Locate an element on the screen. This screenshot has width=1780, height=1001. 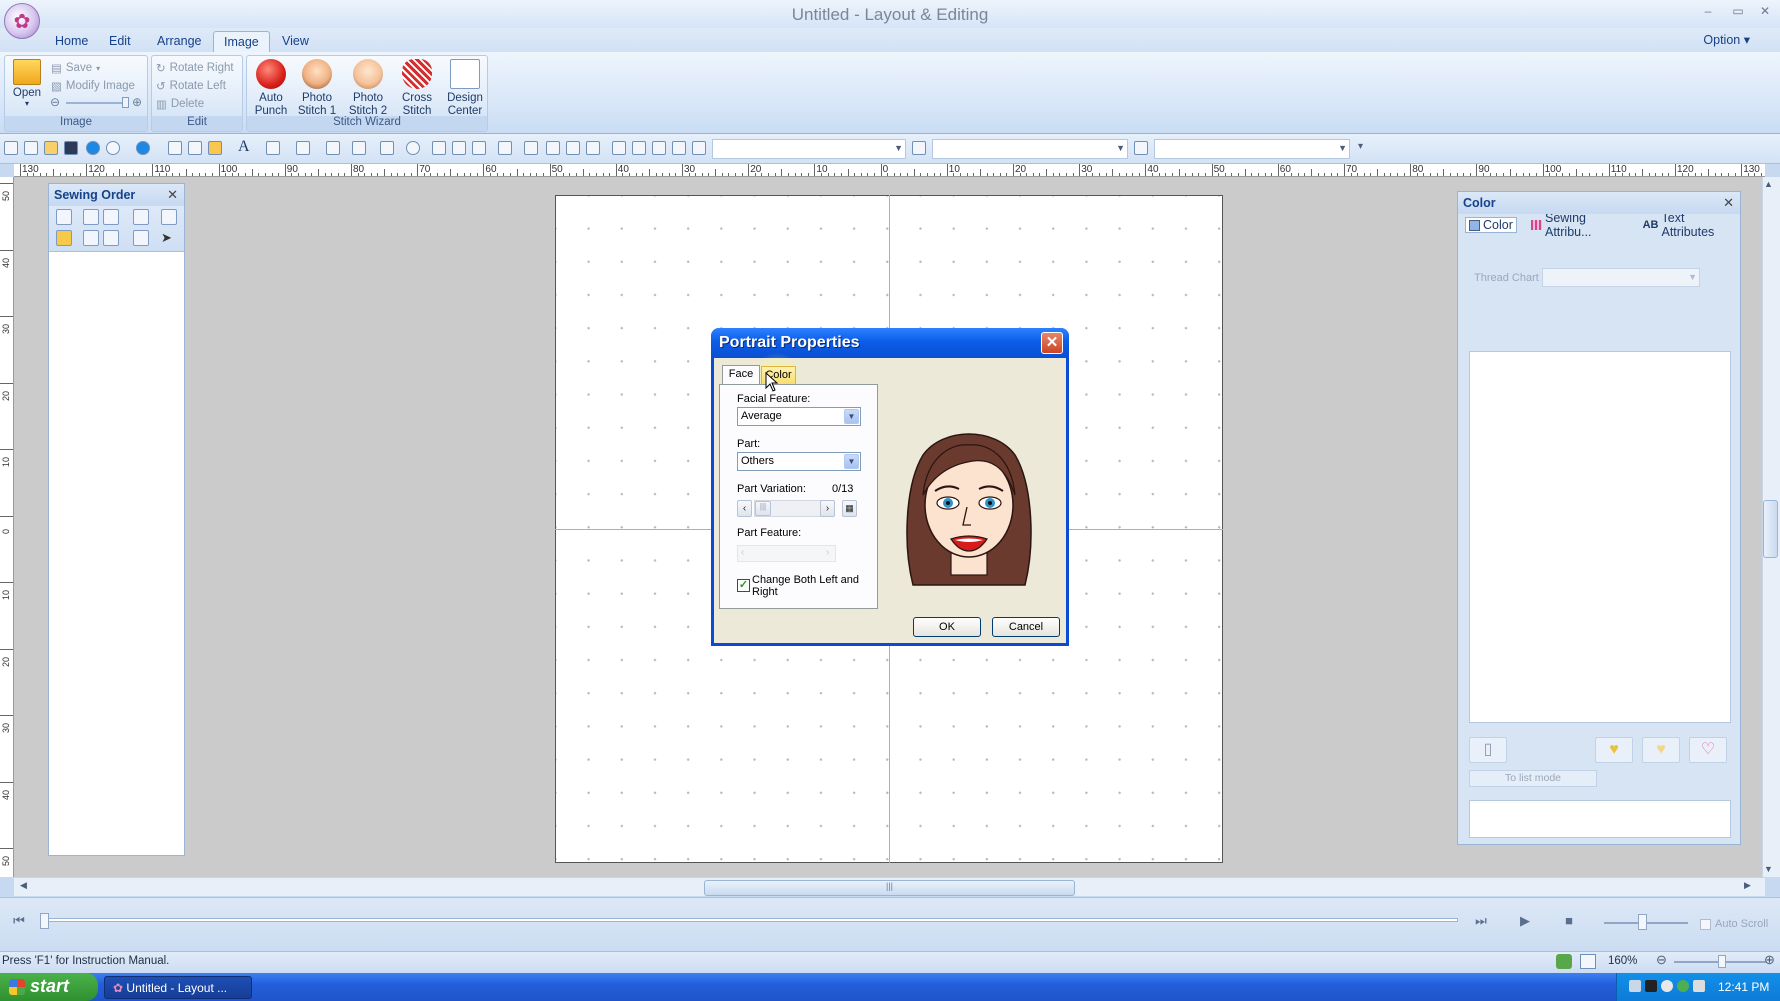
play-icon: ▶ is located at coordinates (1525, 923).